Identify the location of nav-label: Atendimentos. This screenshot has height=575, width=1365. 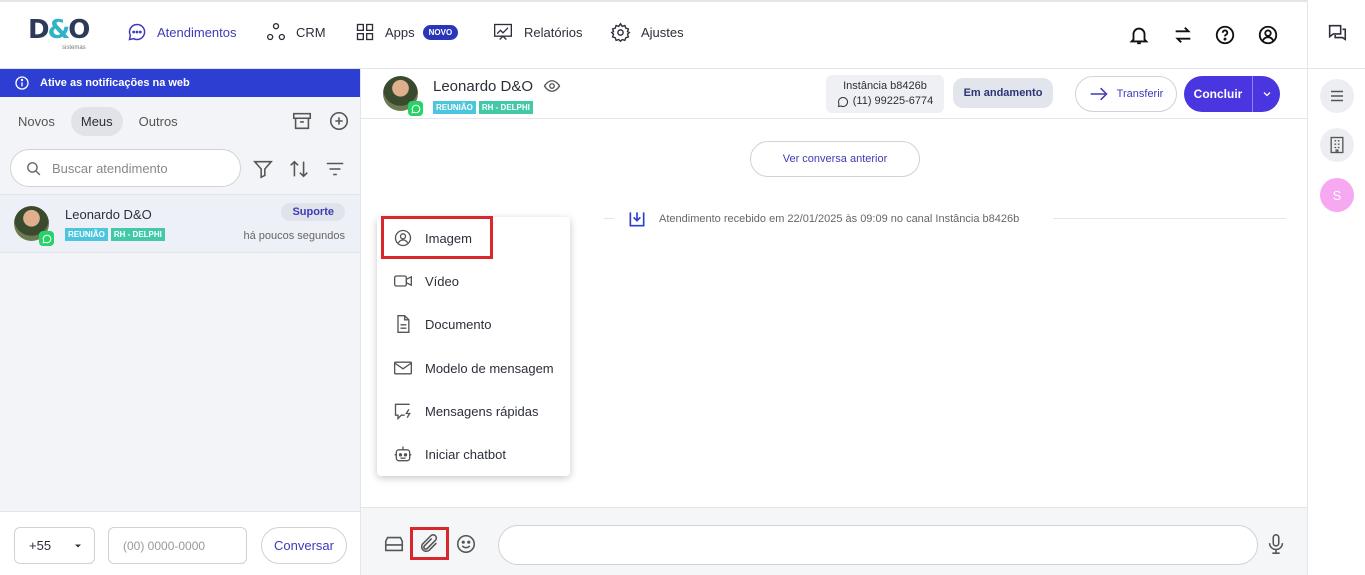
(197, 32).